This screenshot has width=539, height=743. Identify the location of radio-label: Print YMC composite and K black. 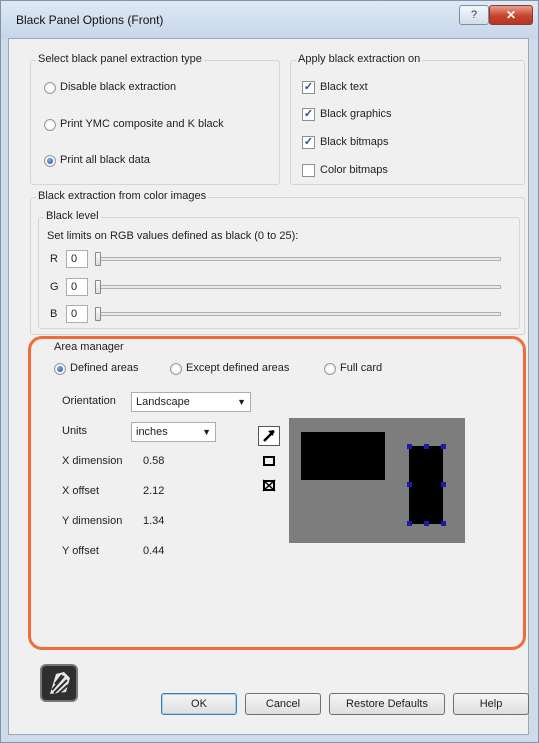
(142, 124).